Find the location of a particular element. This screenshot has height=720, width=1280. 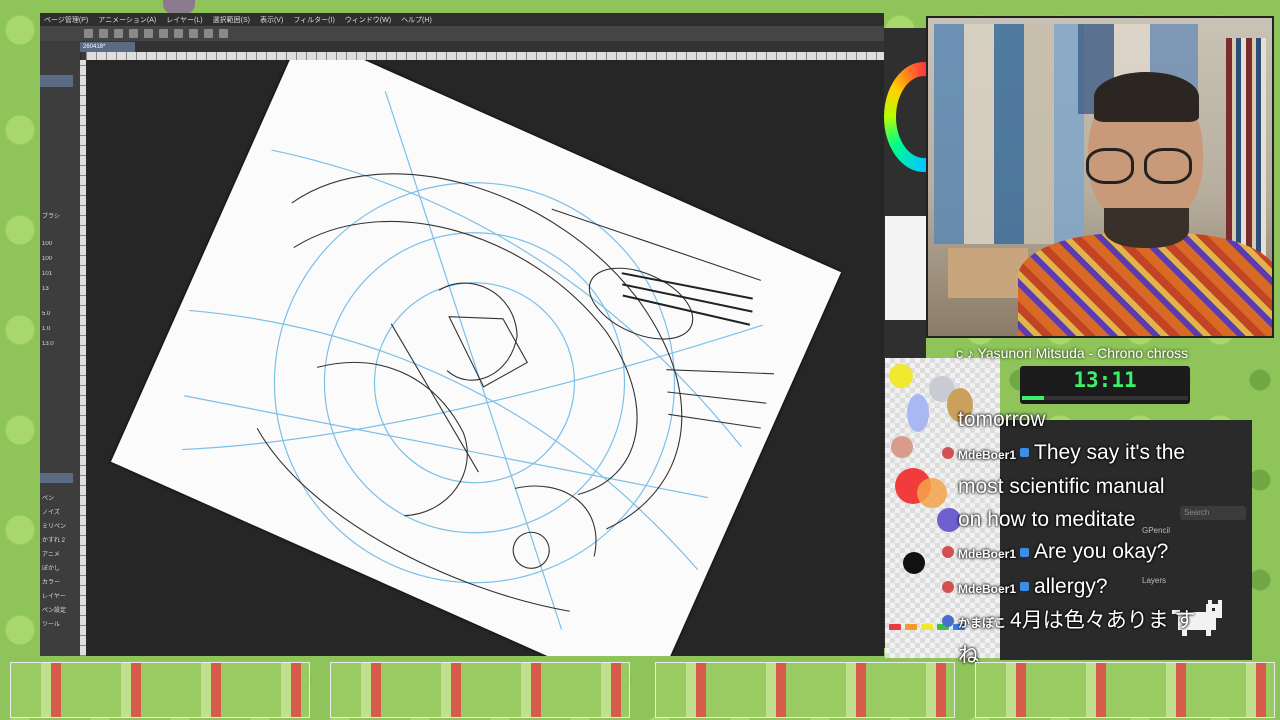

document-tab-bar: 260418* is located at coordinates (482, 46).